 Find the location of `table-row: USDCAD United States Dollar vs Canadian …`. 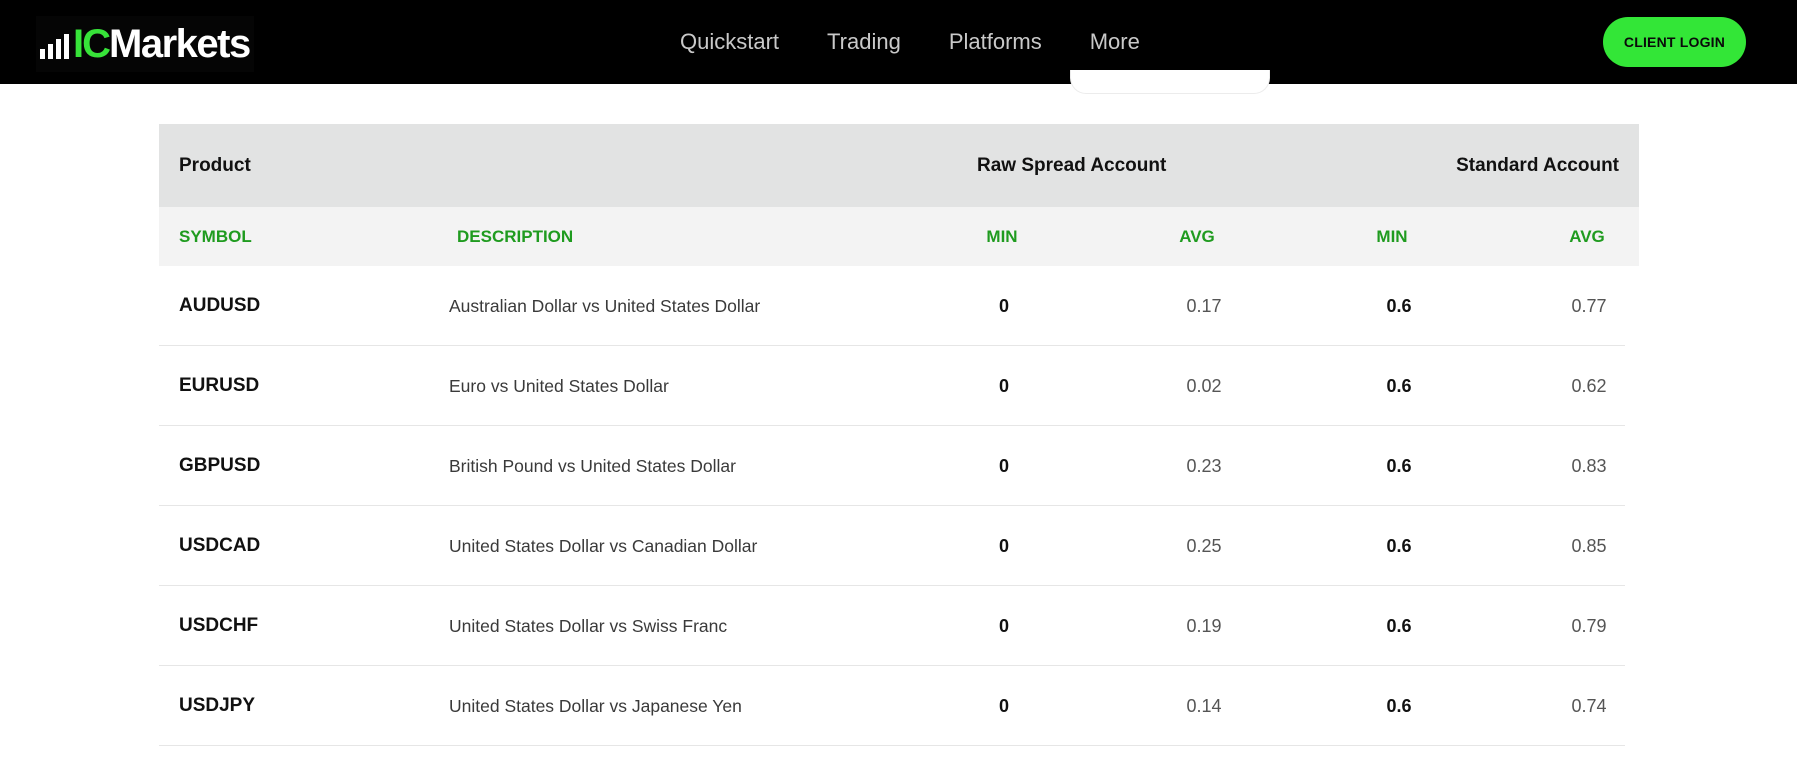

table-row: USDCAD United States Dollar vs Canadian … is located at coordinates (892, 546).